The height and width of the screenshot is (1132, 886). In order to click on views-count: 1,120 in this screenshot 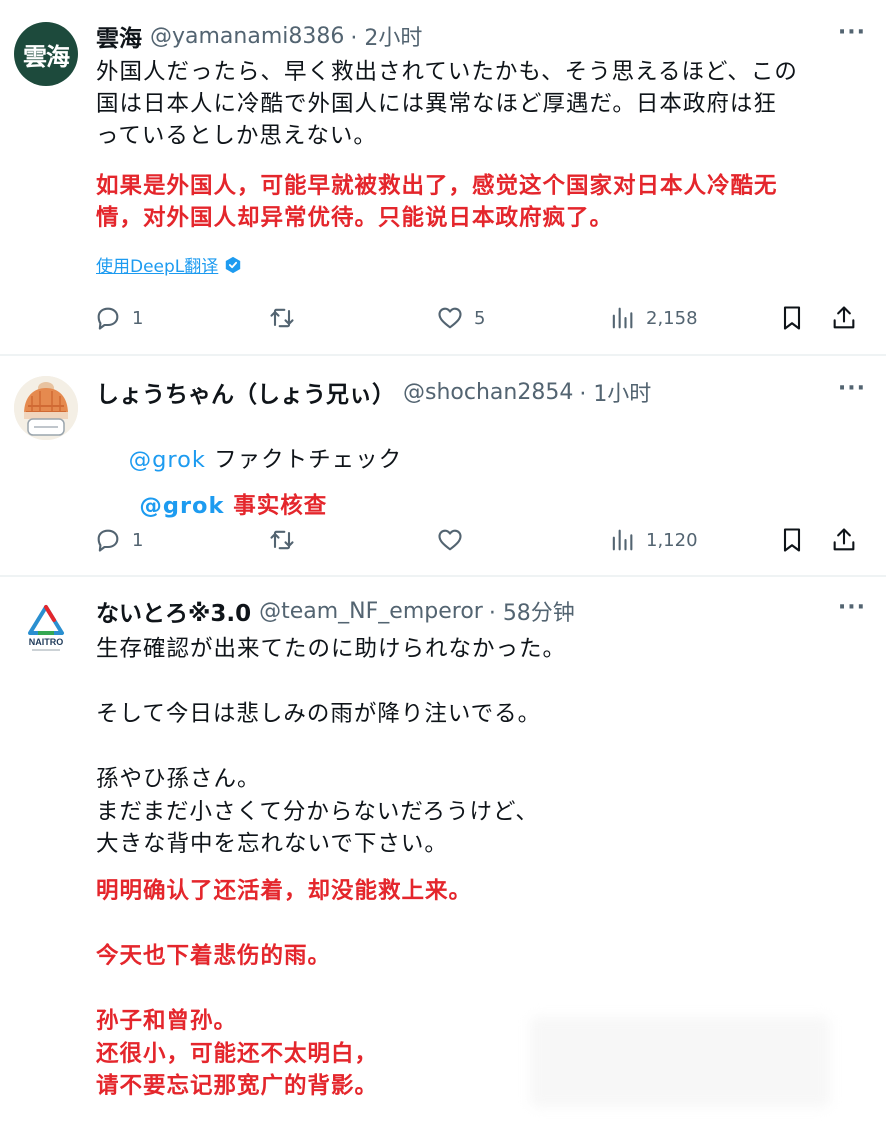, I will do `click(672, 540)`.